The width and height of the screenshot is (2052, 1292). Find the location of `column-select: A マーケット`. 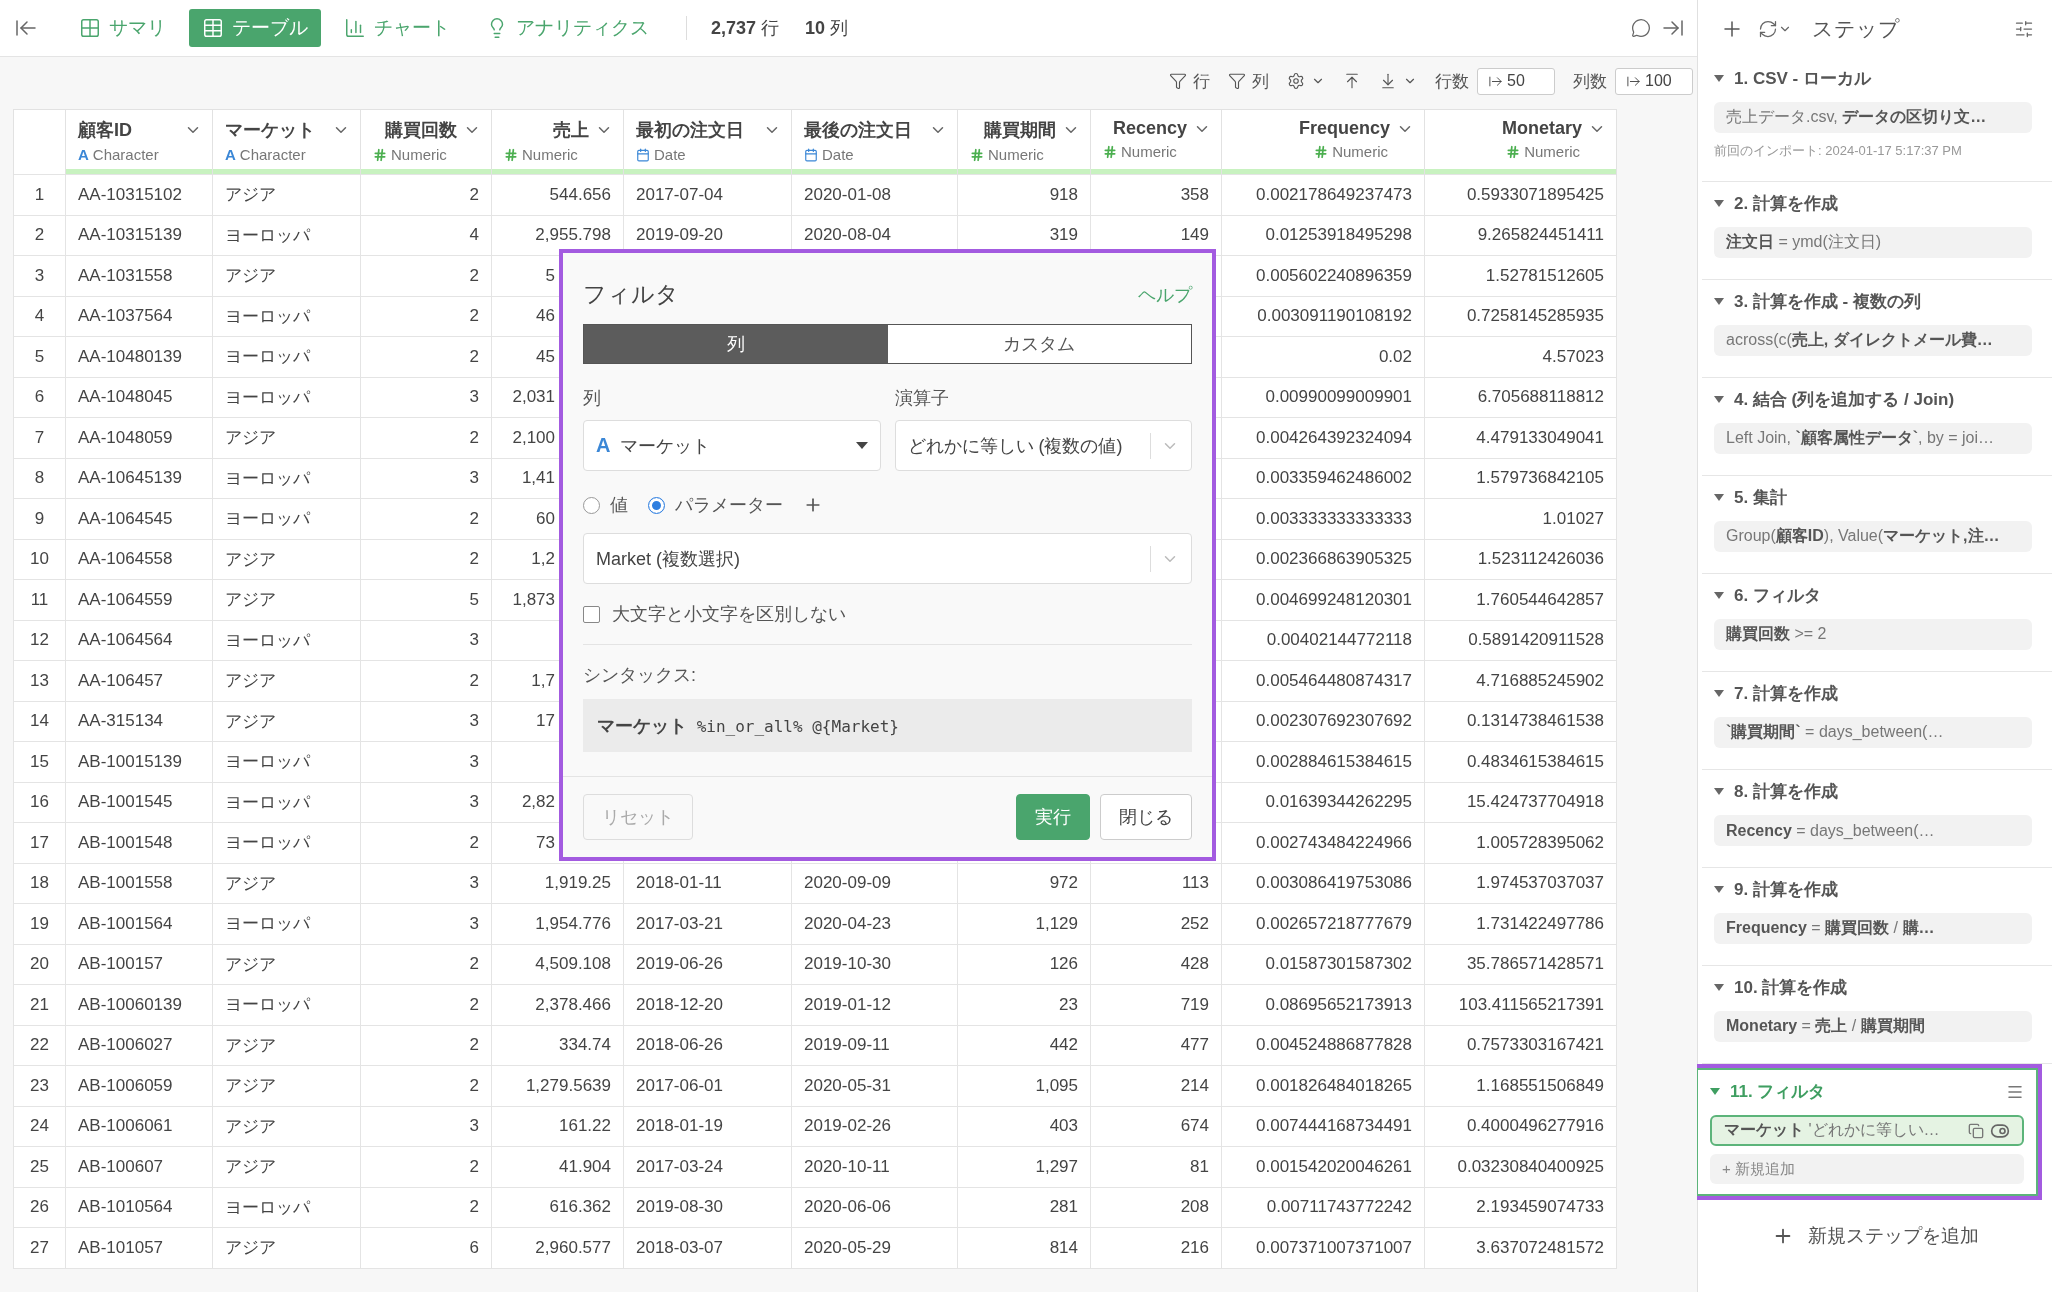

column-select: A マーケット is located at coordinates (732, 445).